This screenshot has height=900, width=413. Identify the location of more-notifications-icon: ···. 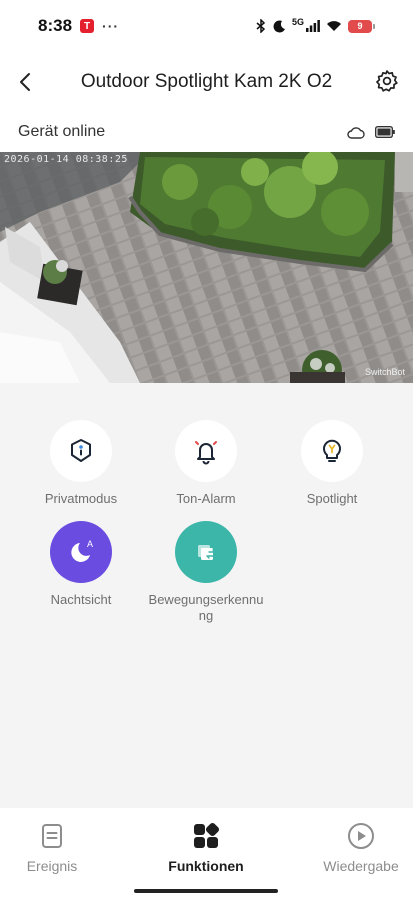
(111, 26).